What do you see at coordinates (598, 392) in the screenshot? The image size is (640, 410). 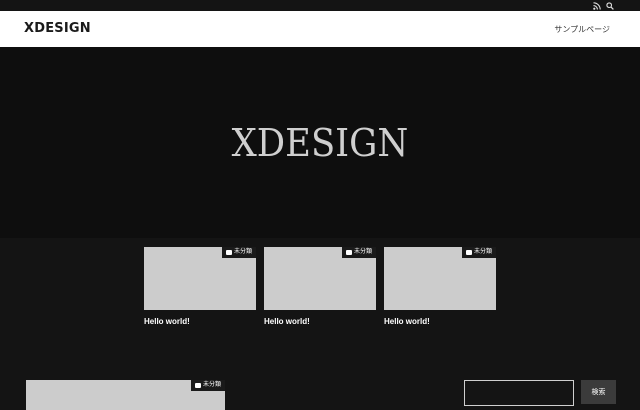 I see `search-button: 検索` at bounding box center [598, 392].